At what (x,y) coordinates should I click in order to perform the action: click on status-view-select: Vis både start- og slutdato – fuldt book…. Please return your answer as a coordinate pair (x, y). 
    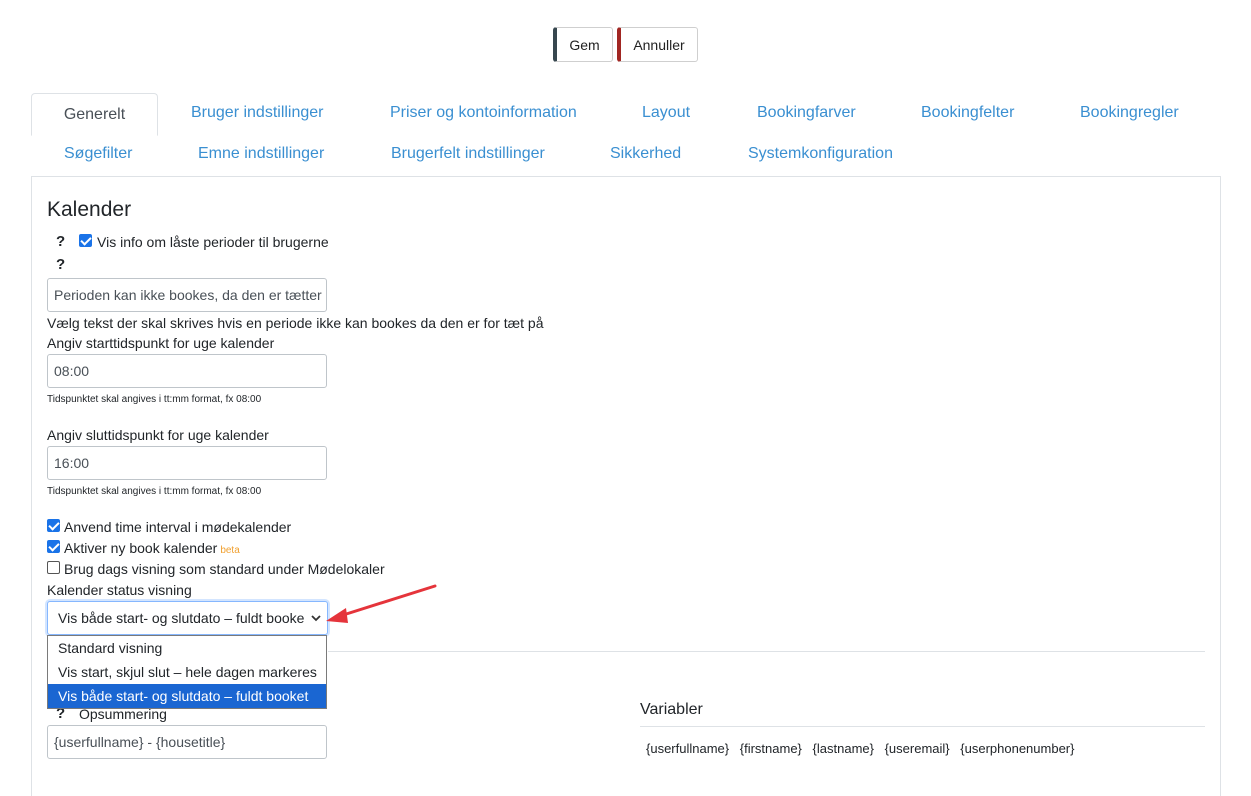
    Looking at the image, I should click on (187, 618).